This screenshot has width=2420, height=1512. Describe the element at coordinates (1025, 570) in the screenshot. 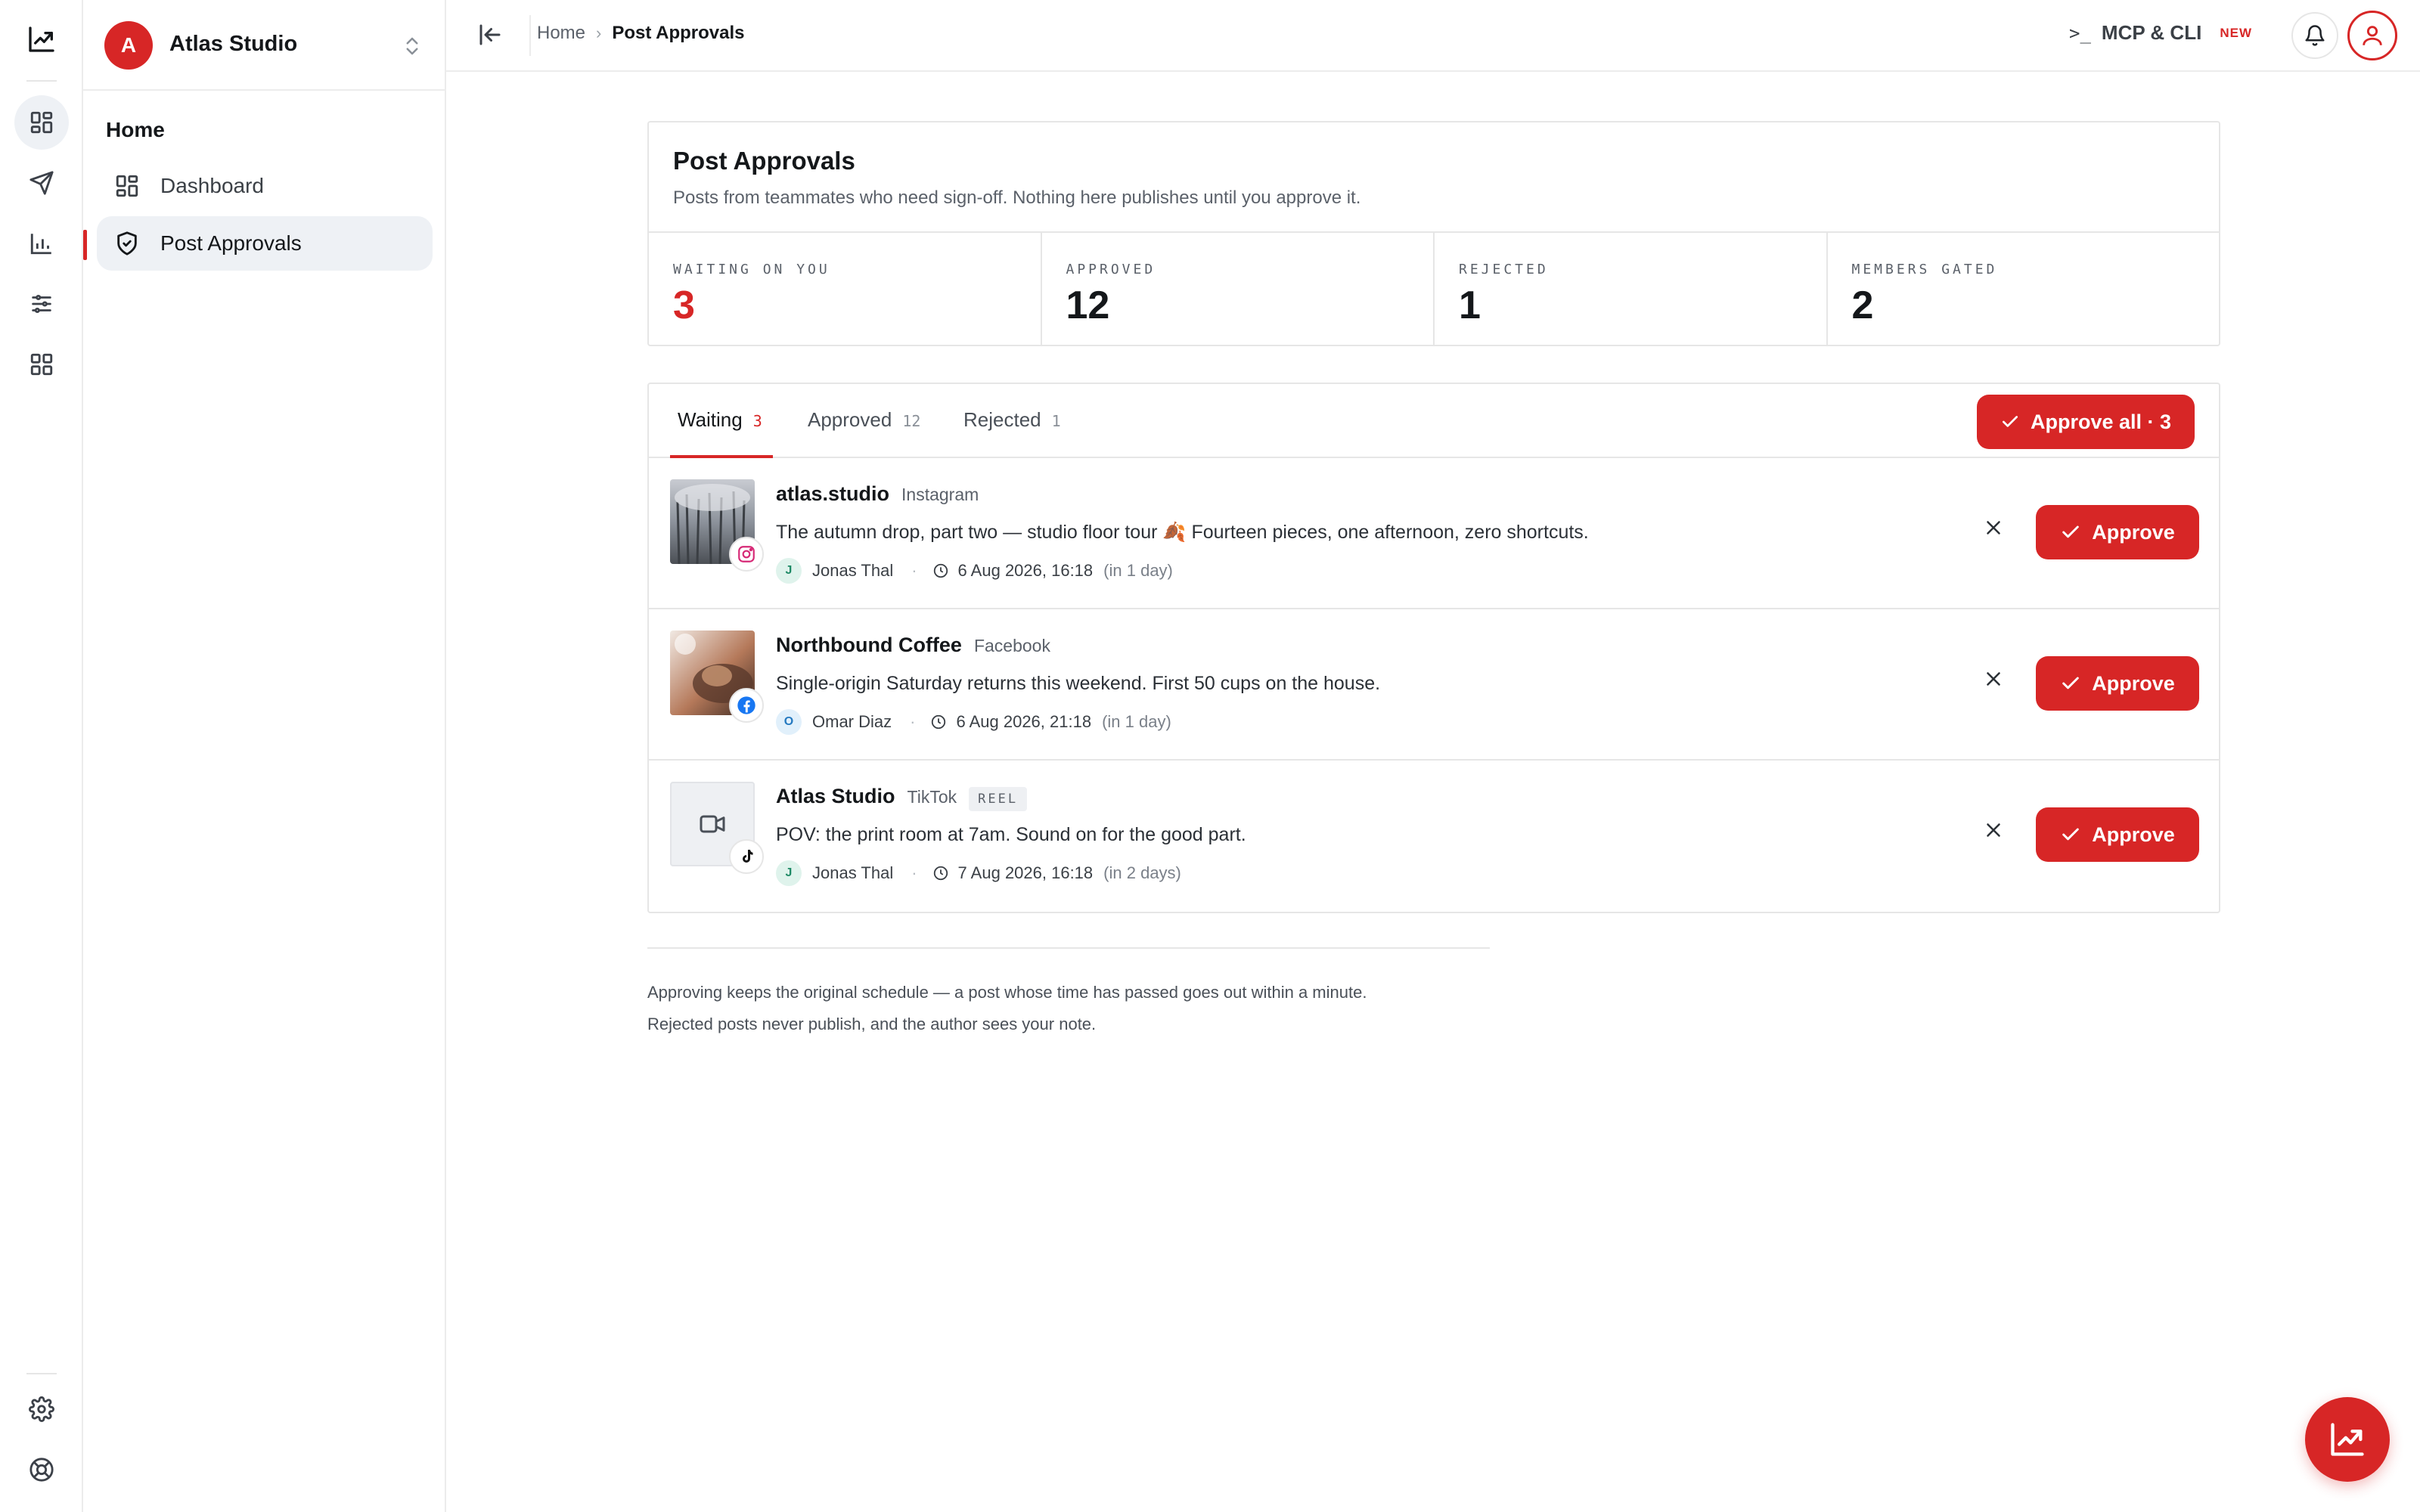

I see `schedule-time: 6 Aug 2026, 16:18` at that location.